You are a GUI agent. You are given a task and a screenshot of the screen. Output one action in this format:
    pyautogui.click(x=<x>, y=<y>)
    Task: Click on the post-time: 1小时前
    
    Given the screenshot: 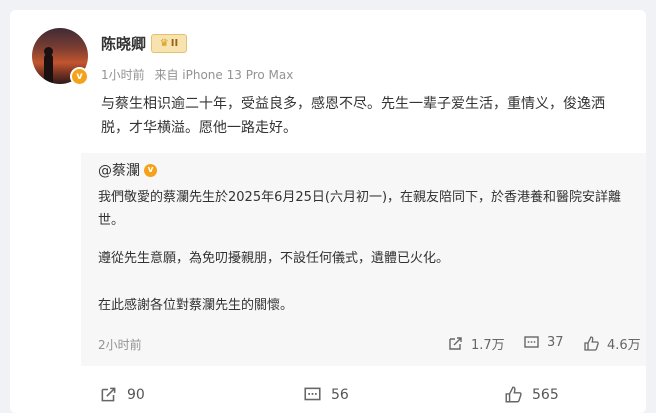 What is the action you would take?
    pyautogui.click(x=123, y=75)
    